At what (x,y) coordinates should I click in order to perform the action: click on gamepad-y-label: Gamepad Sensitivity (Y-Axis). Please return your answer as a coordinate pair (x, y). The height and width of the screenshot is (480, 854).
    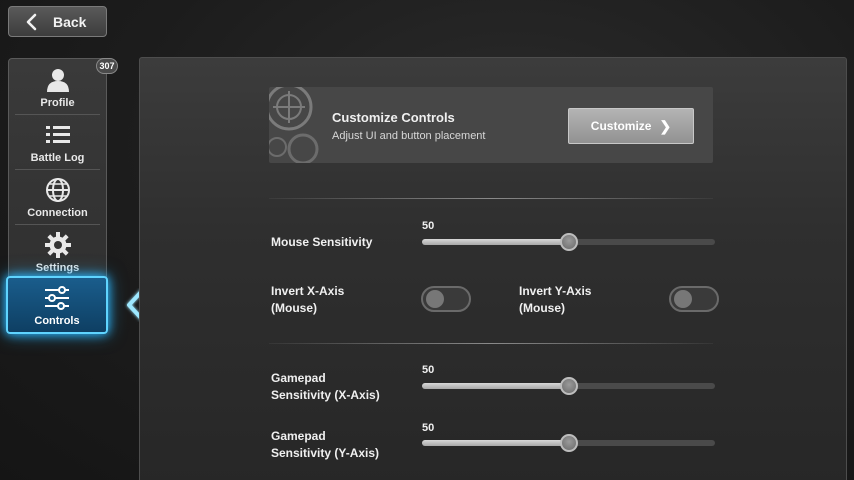
    Looking at the image, I should click on (325, 445).